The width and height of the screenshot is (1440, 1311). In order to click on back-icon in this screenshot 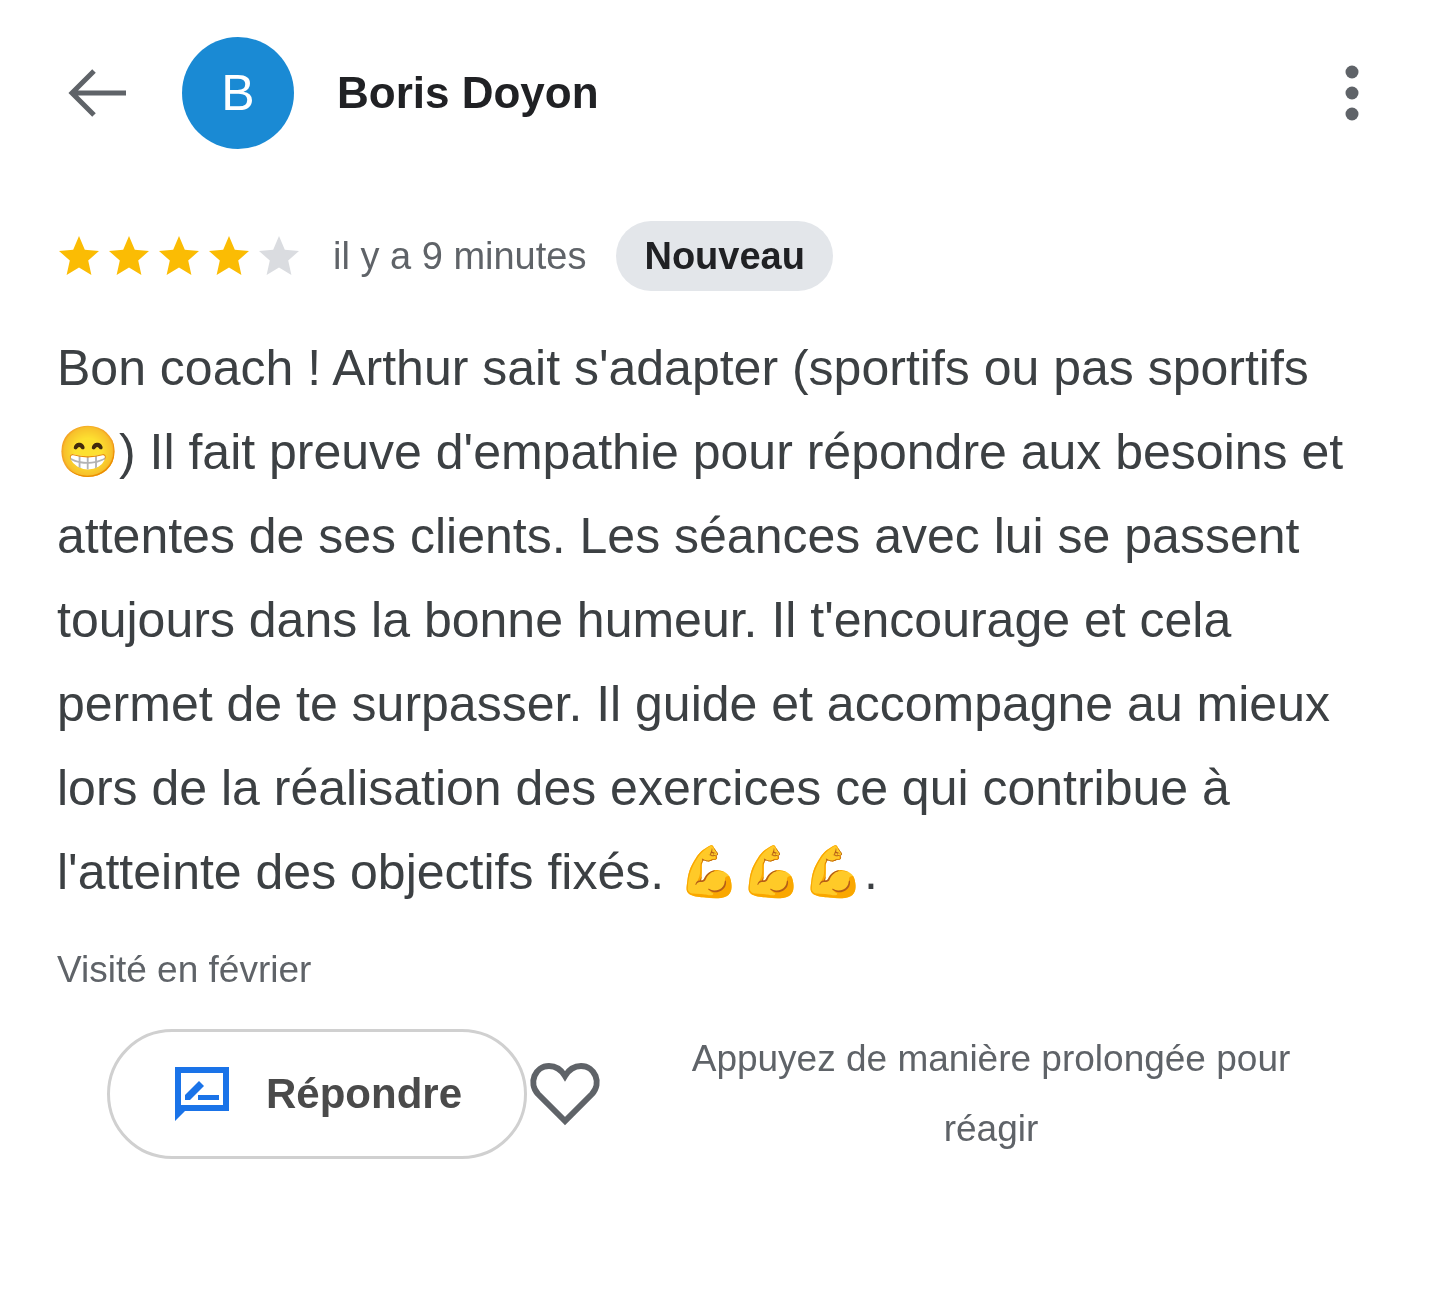, I will do `click(97, 93)`.